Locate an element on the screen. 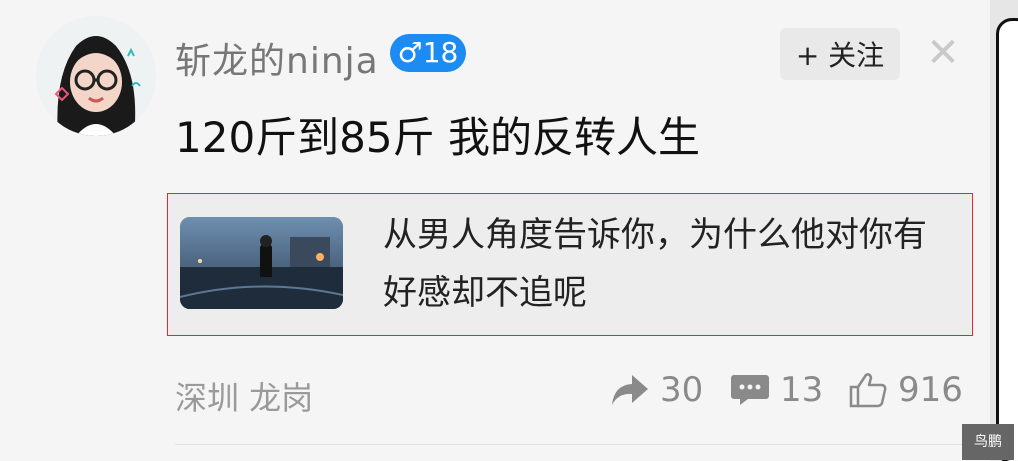  comment-stat: 13 is located at coordinates (776, 390).